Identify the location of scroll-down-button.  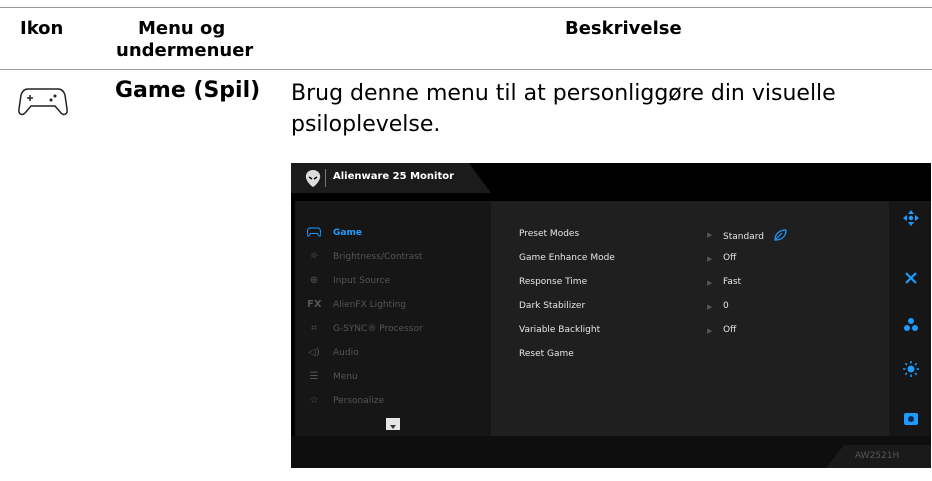
(393, 424).